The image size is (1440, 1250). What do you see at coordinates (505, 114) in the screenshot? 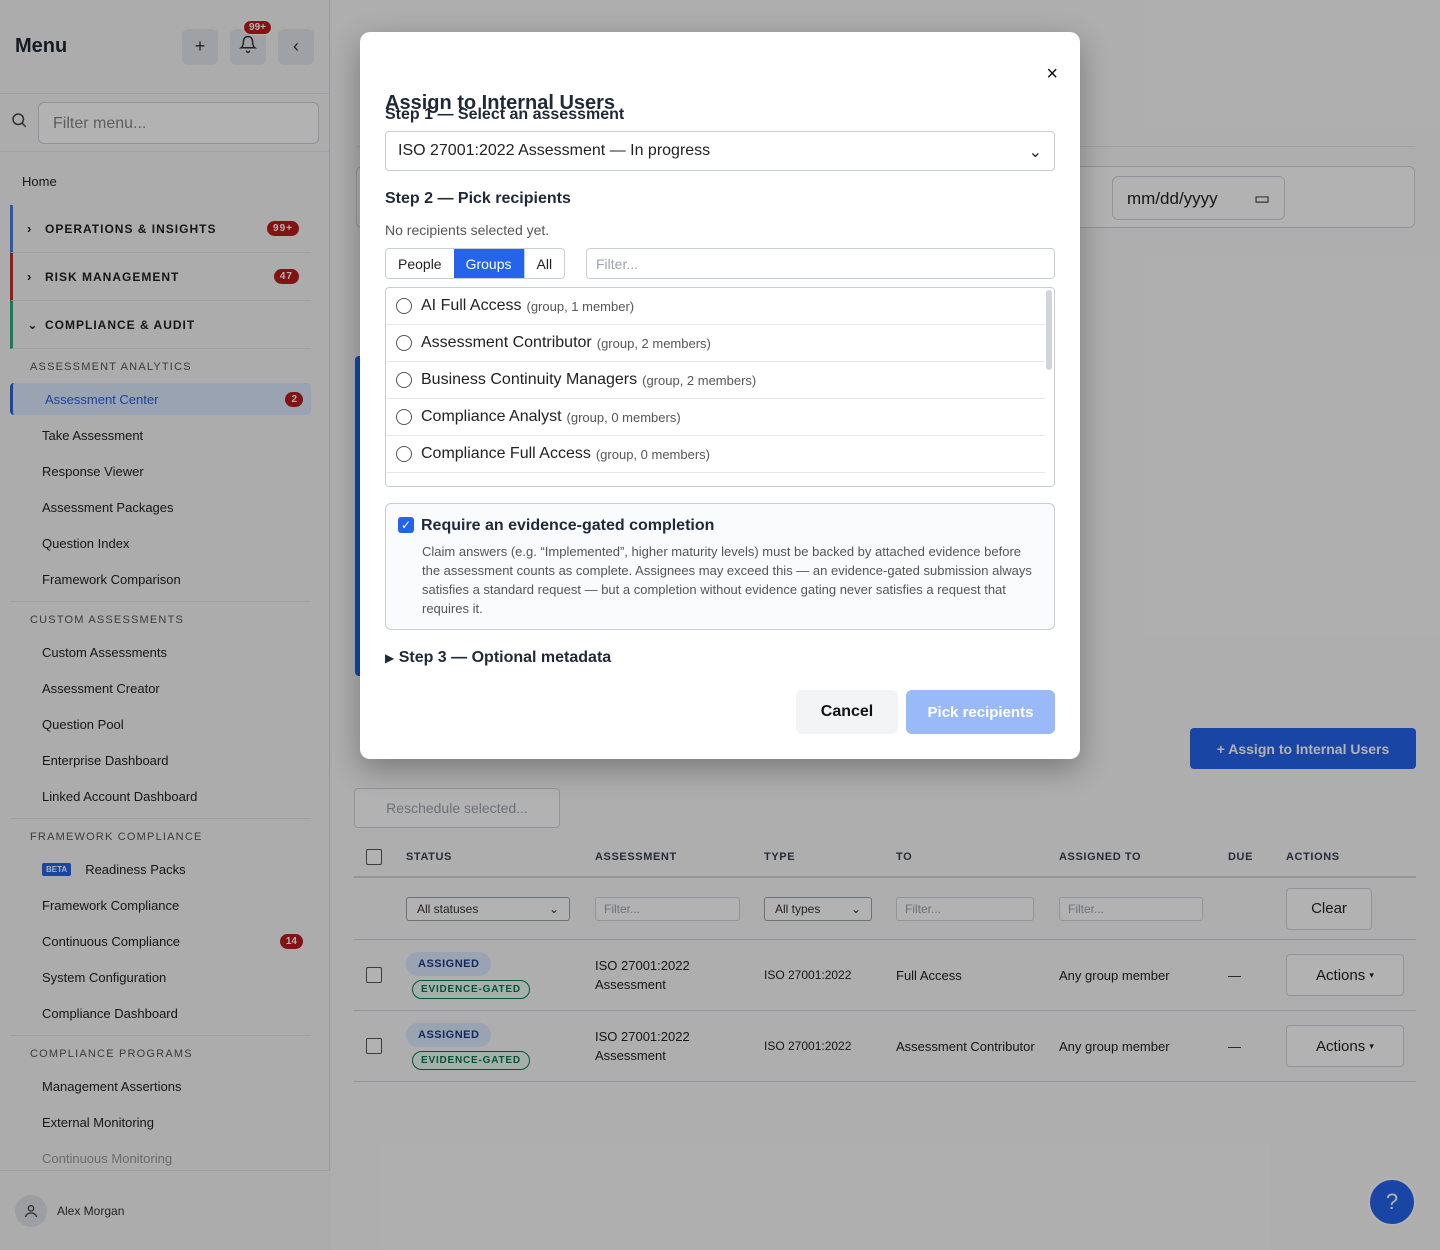
I see `step1-label: Step 1 — Select an assessment` at bounding box center [505, 114].